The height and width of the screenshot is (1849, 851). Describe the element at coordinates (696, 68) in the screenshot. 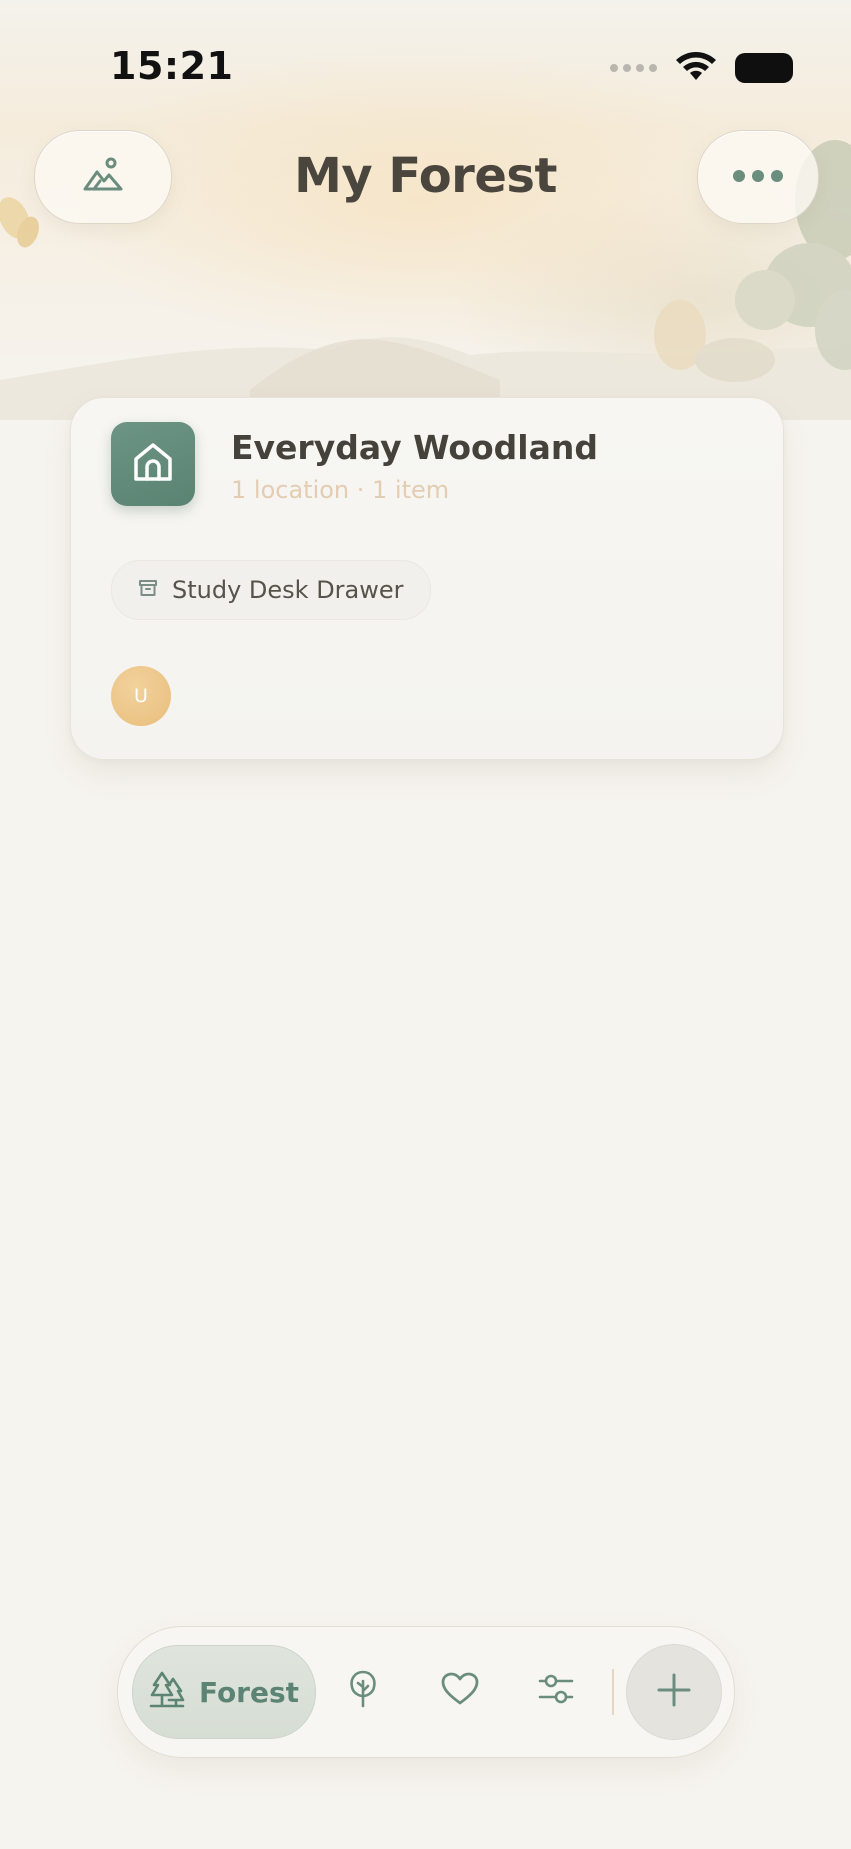

I see `wifi-icon` at that location.